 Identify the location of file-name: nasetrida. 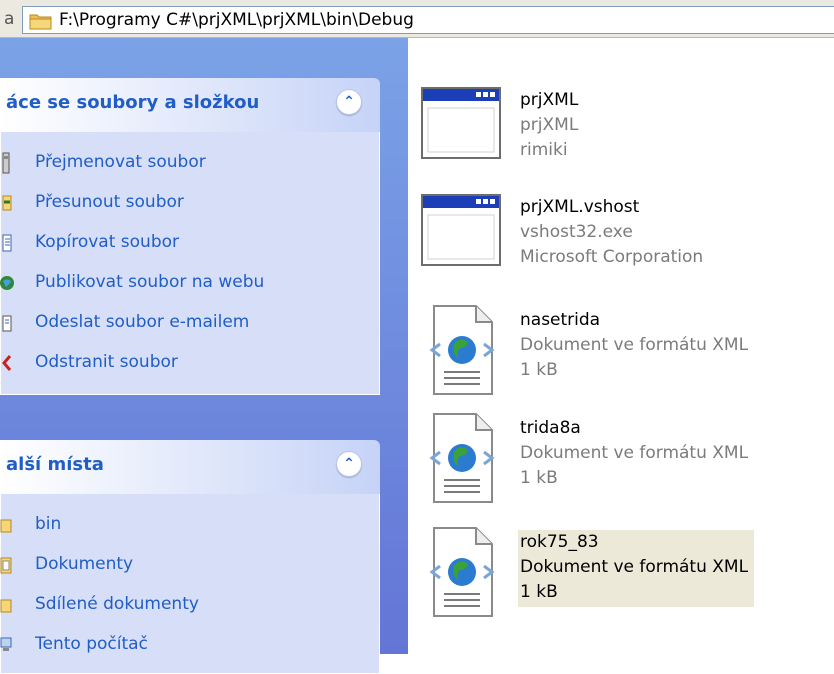
(560, 320).